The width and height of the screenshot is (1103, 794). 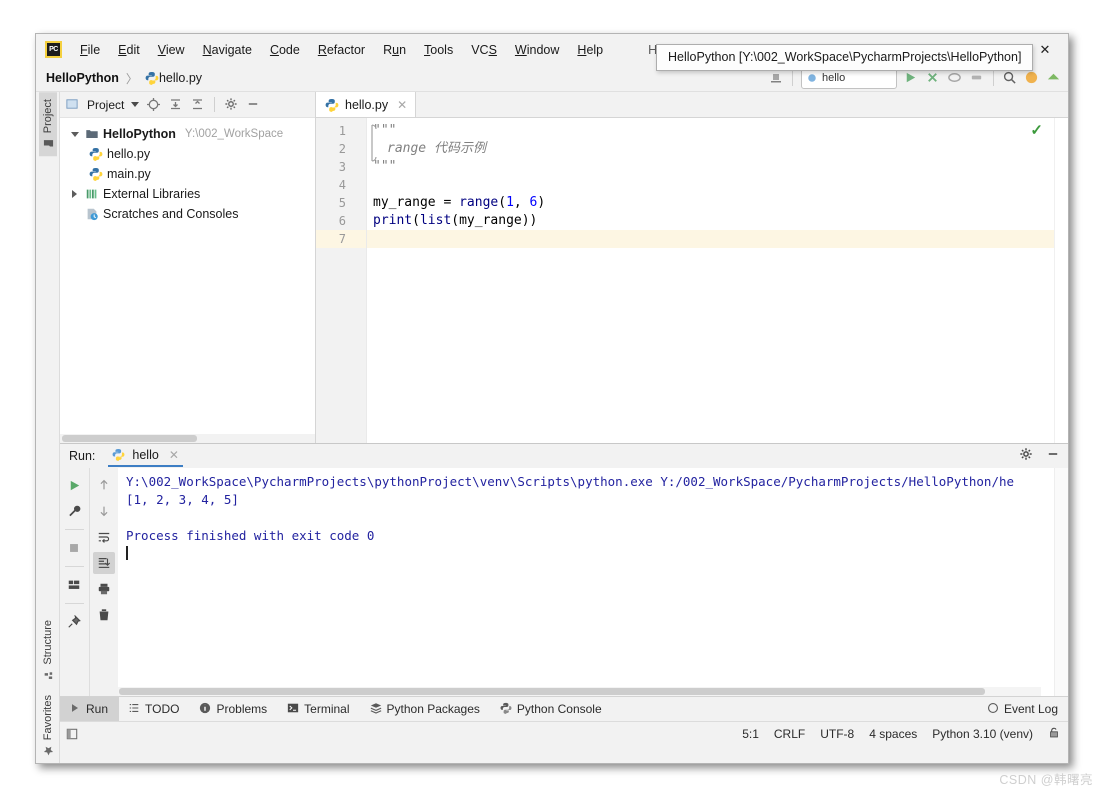 What do you see at coordinates (171, 214) in the screenshot?
I see `tree-node-label: Scratches and Consoles` at bounding box center [171, 214].